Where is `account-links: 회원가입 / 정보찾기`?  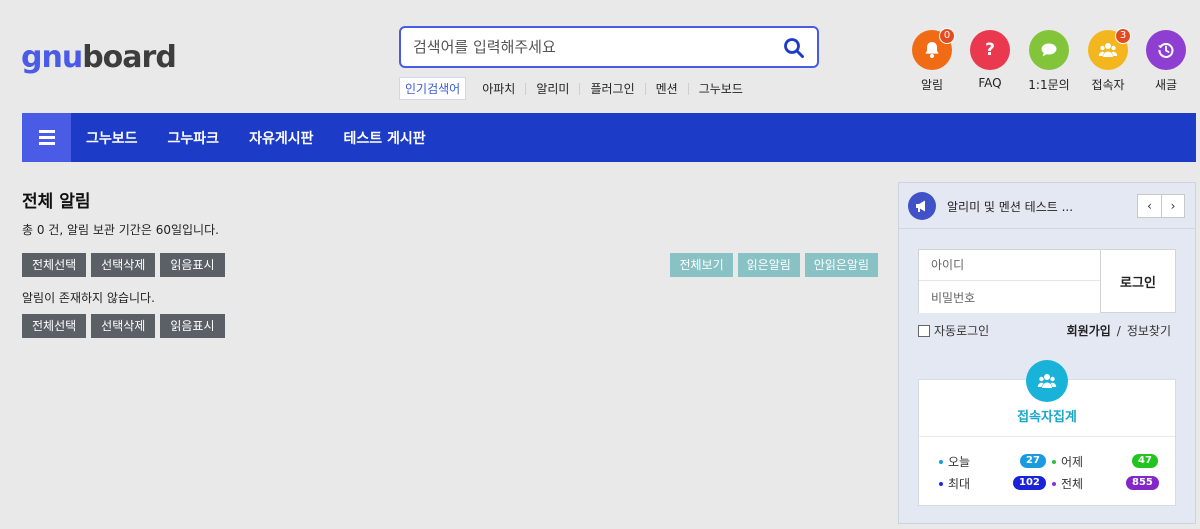
account-links: 회원가입 / 정보찾기 is located at coordinates (1119, 330).